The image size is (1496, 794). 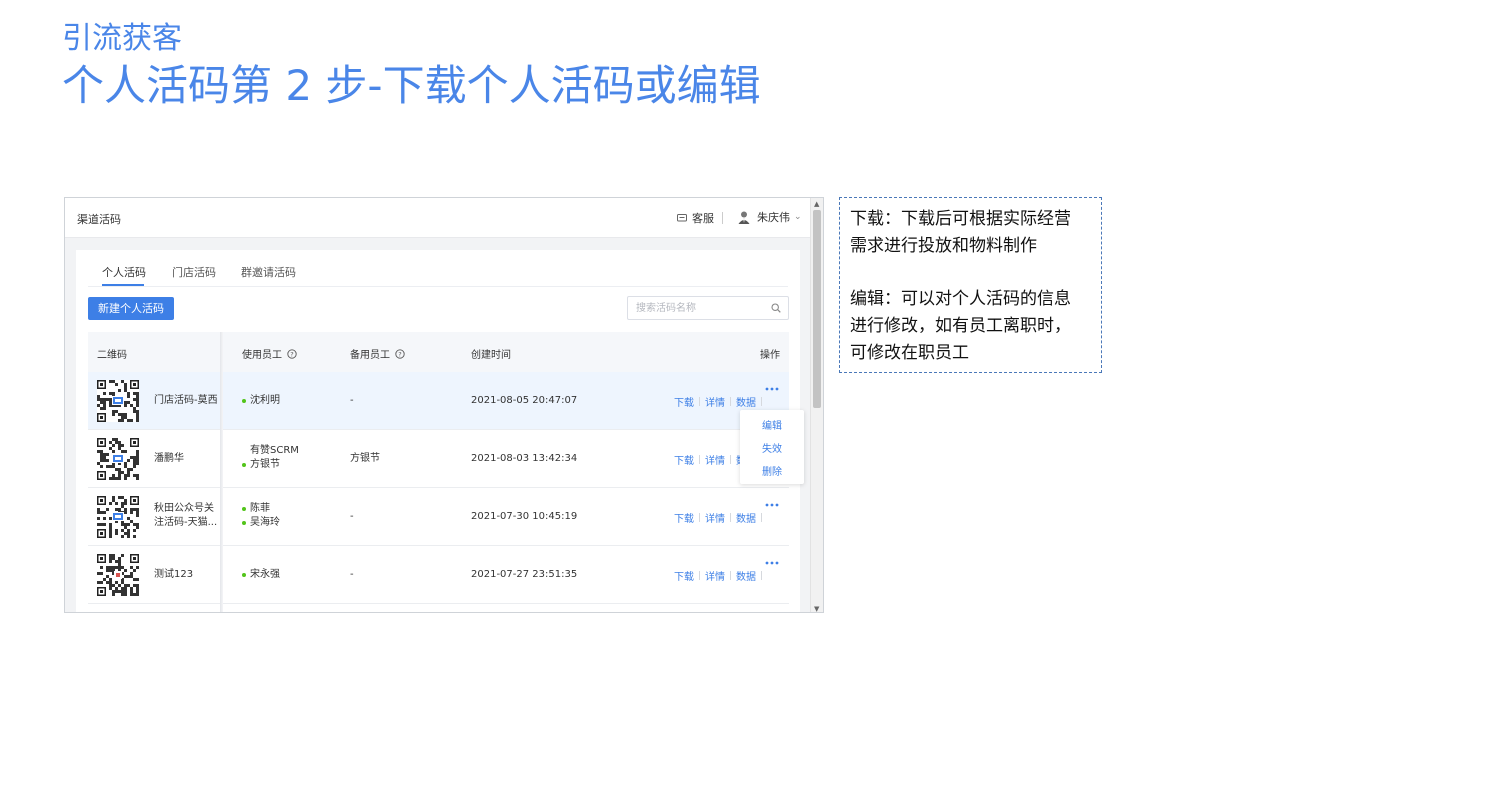 I want to click on search-box, so click(x=708, y=308).